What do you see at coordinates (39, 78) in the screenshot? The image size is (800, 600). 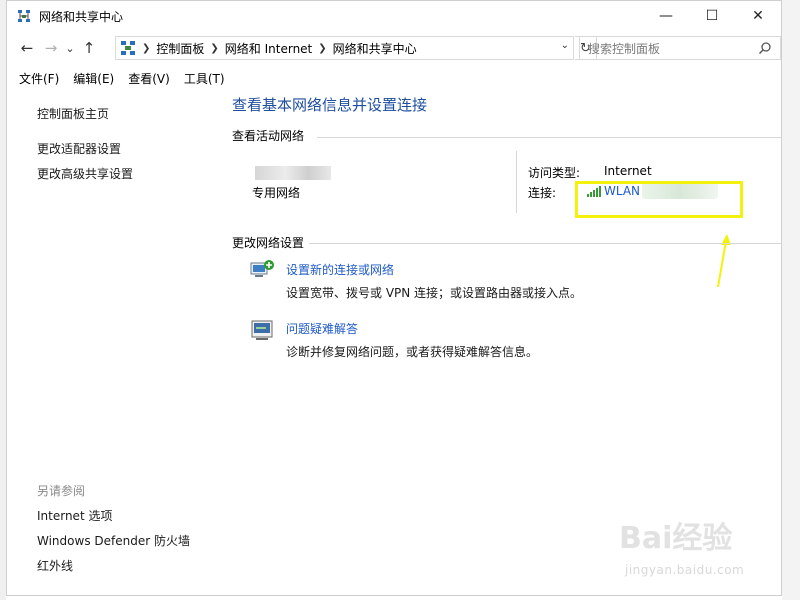 I see `menu-file: 文件(F)` at bounding box center [39, 78].